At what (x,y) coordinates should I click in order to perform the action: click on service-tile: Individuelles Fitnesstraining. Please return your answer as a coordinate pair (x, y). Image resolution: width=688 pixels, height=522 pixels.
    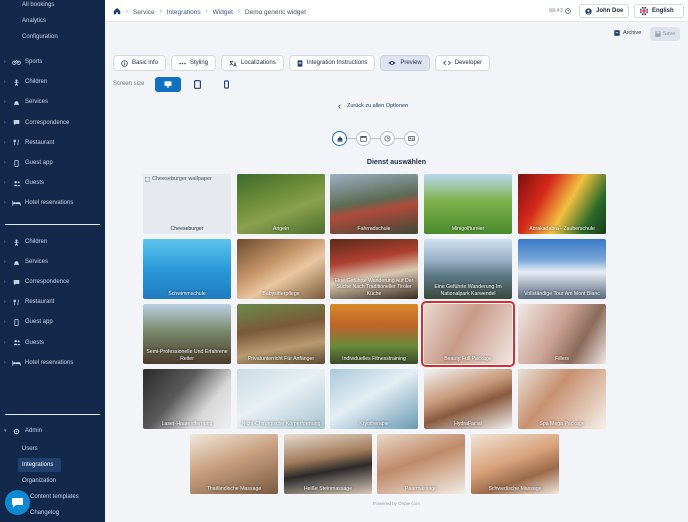
    Looking at the image, I should click on (374, 334).